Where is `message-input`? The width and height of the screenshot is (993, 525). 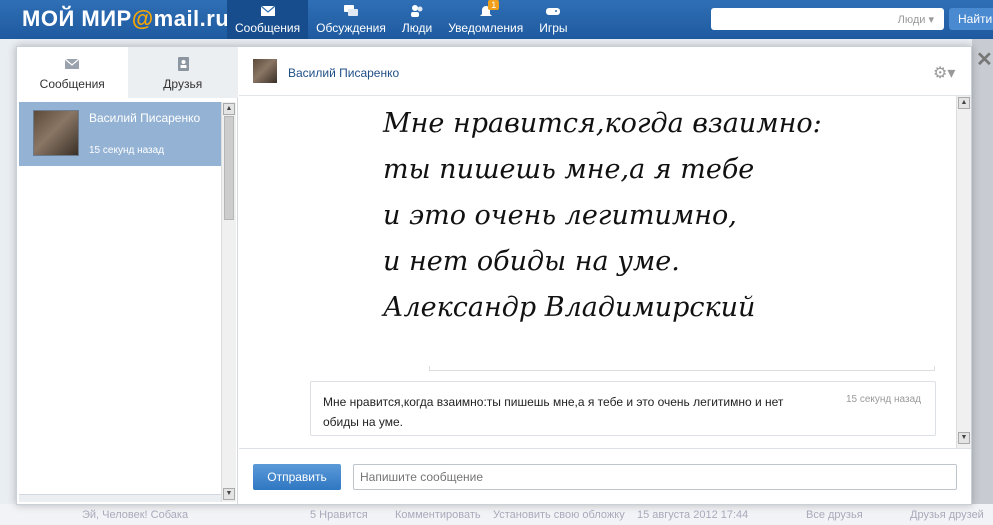
message-input is located at coordinates (655, 477).